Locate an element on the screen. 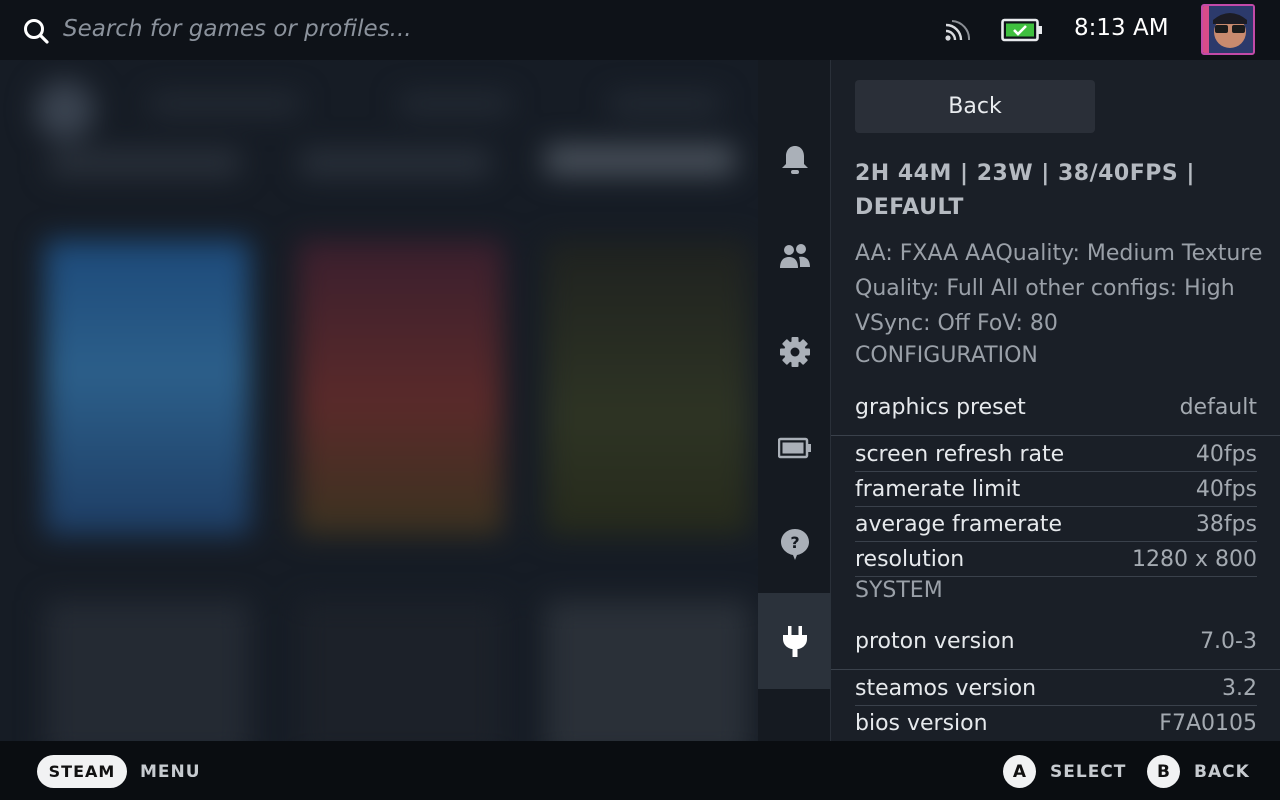  row-value: 3.2 is located at coordinates (1239, 688).